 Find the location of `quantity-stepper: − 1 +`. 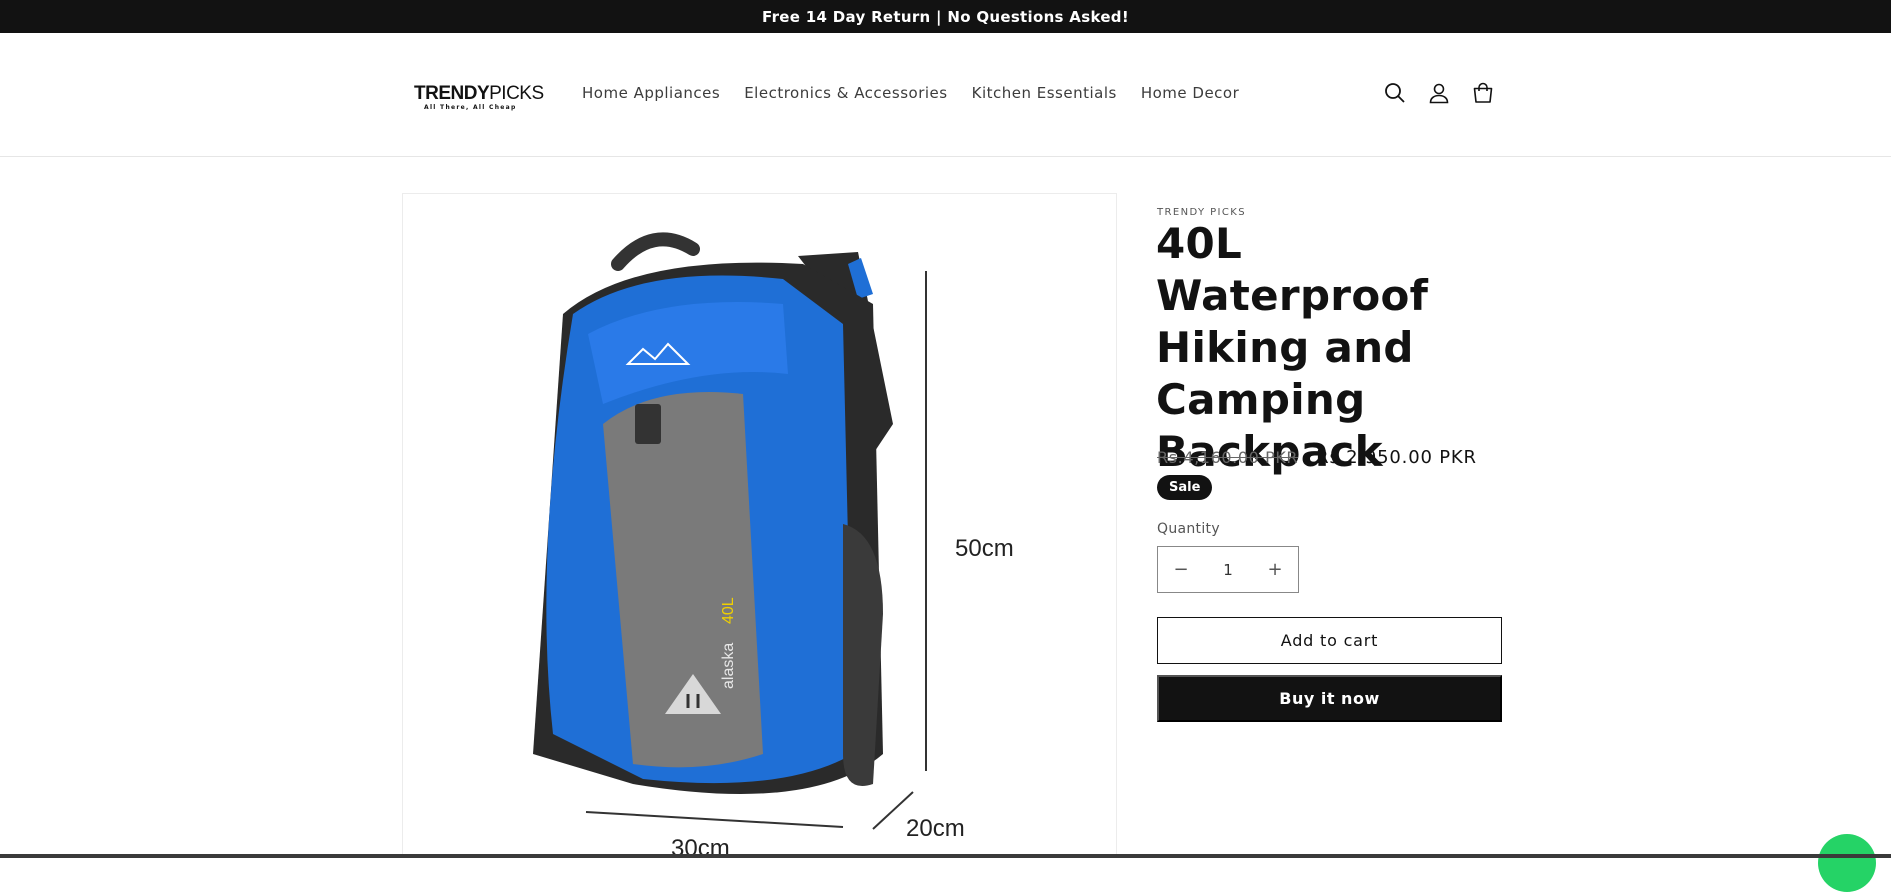

quantity-stepper: − 1 + is located at coordinates (1228, 569).